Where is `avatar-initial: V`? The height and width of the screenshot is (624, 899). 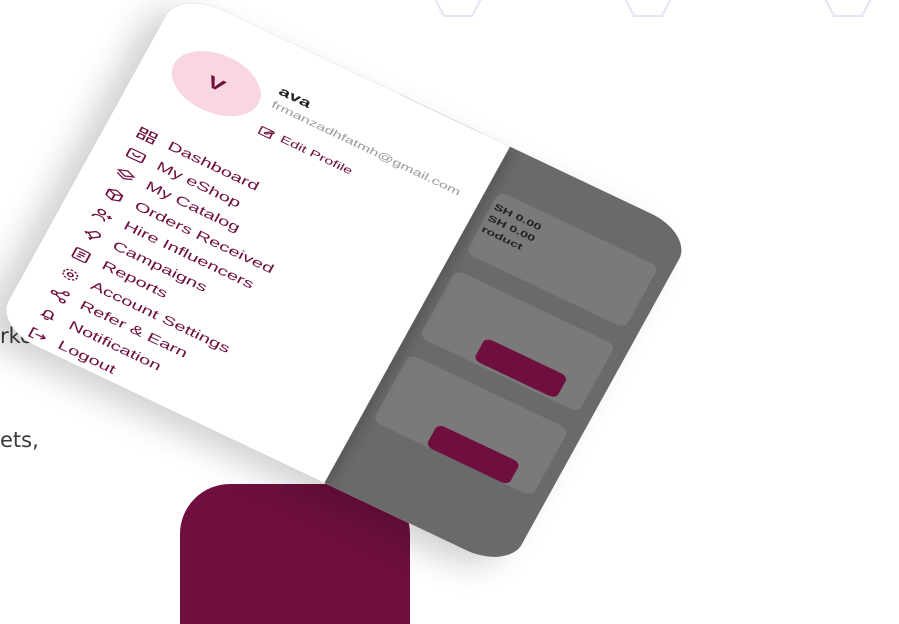
avatar-initial: V is located at coordinates (216, 83).